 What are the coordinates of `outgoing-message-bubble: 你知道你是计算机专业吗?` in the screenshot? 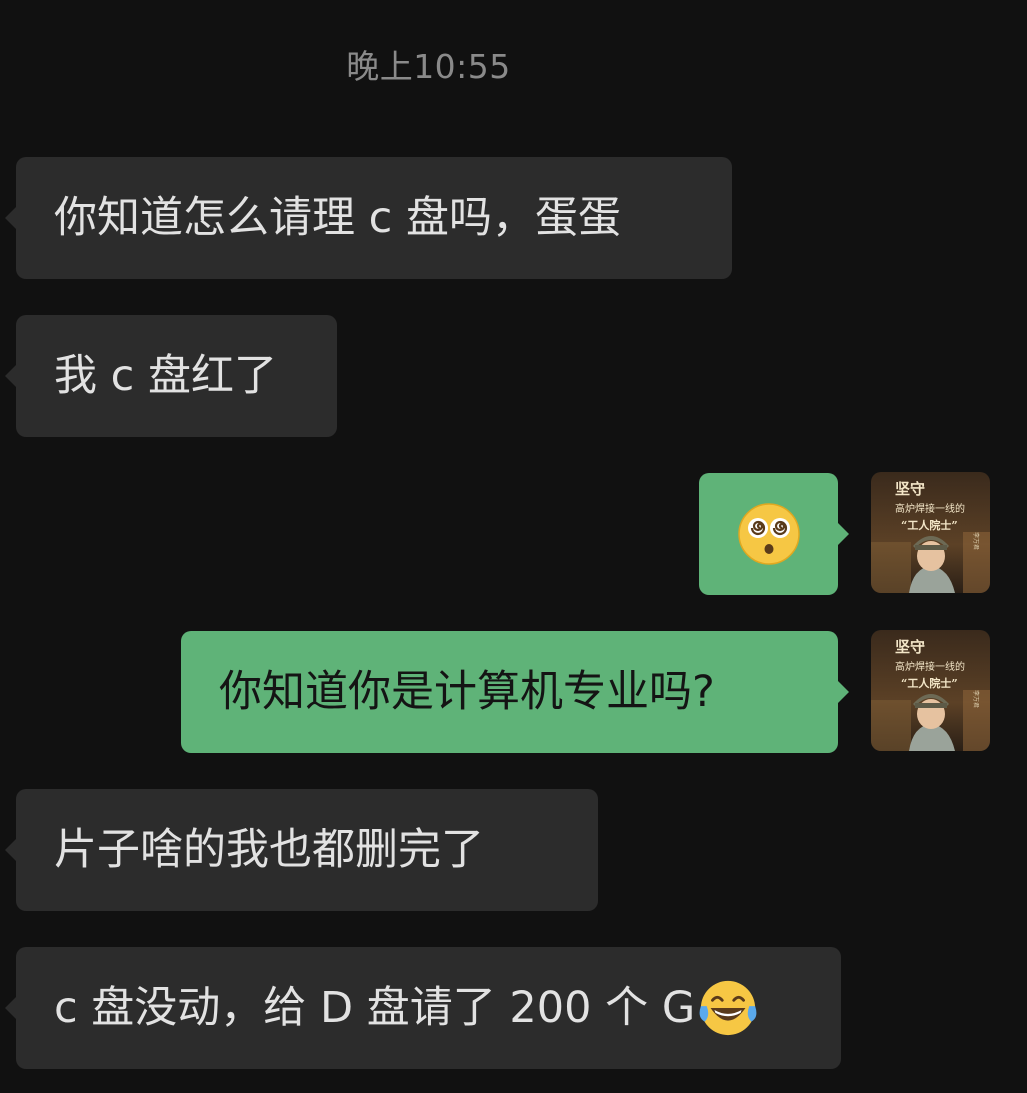 It's located at (515, 692).